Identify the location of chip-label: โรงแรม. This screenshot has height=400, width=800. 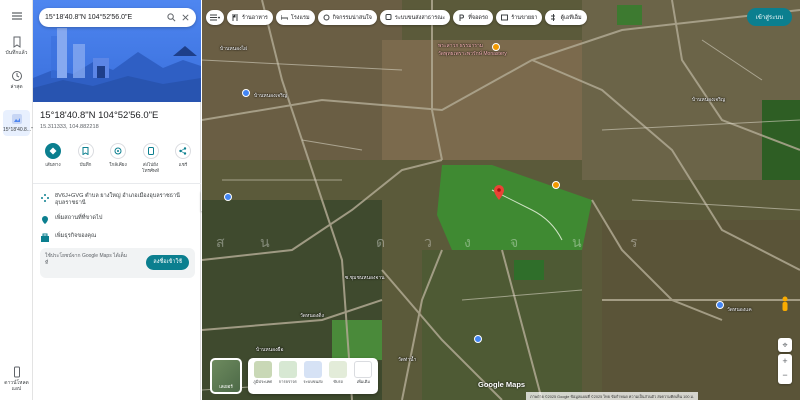
(300, 17).